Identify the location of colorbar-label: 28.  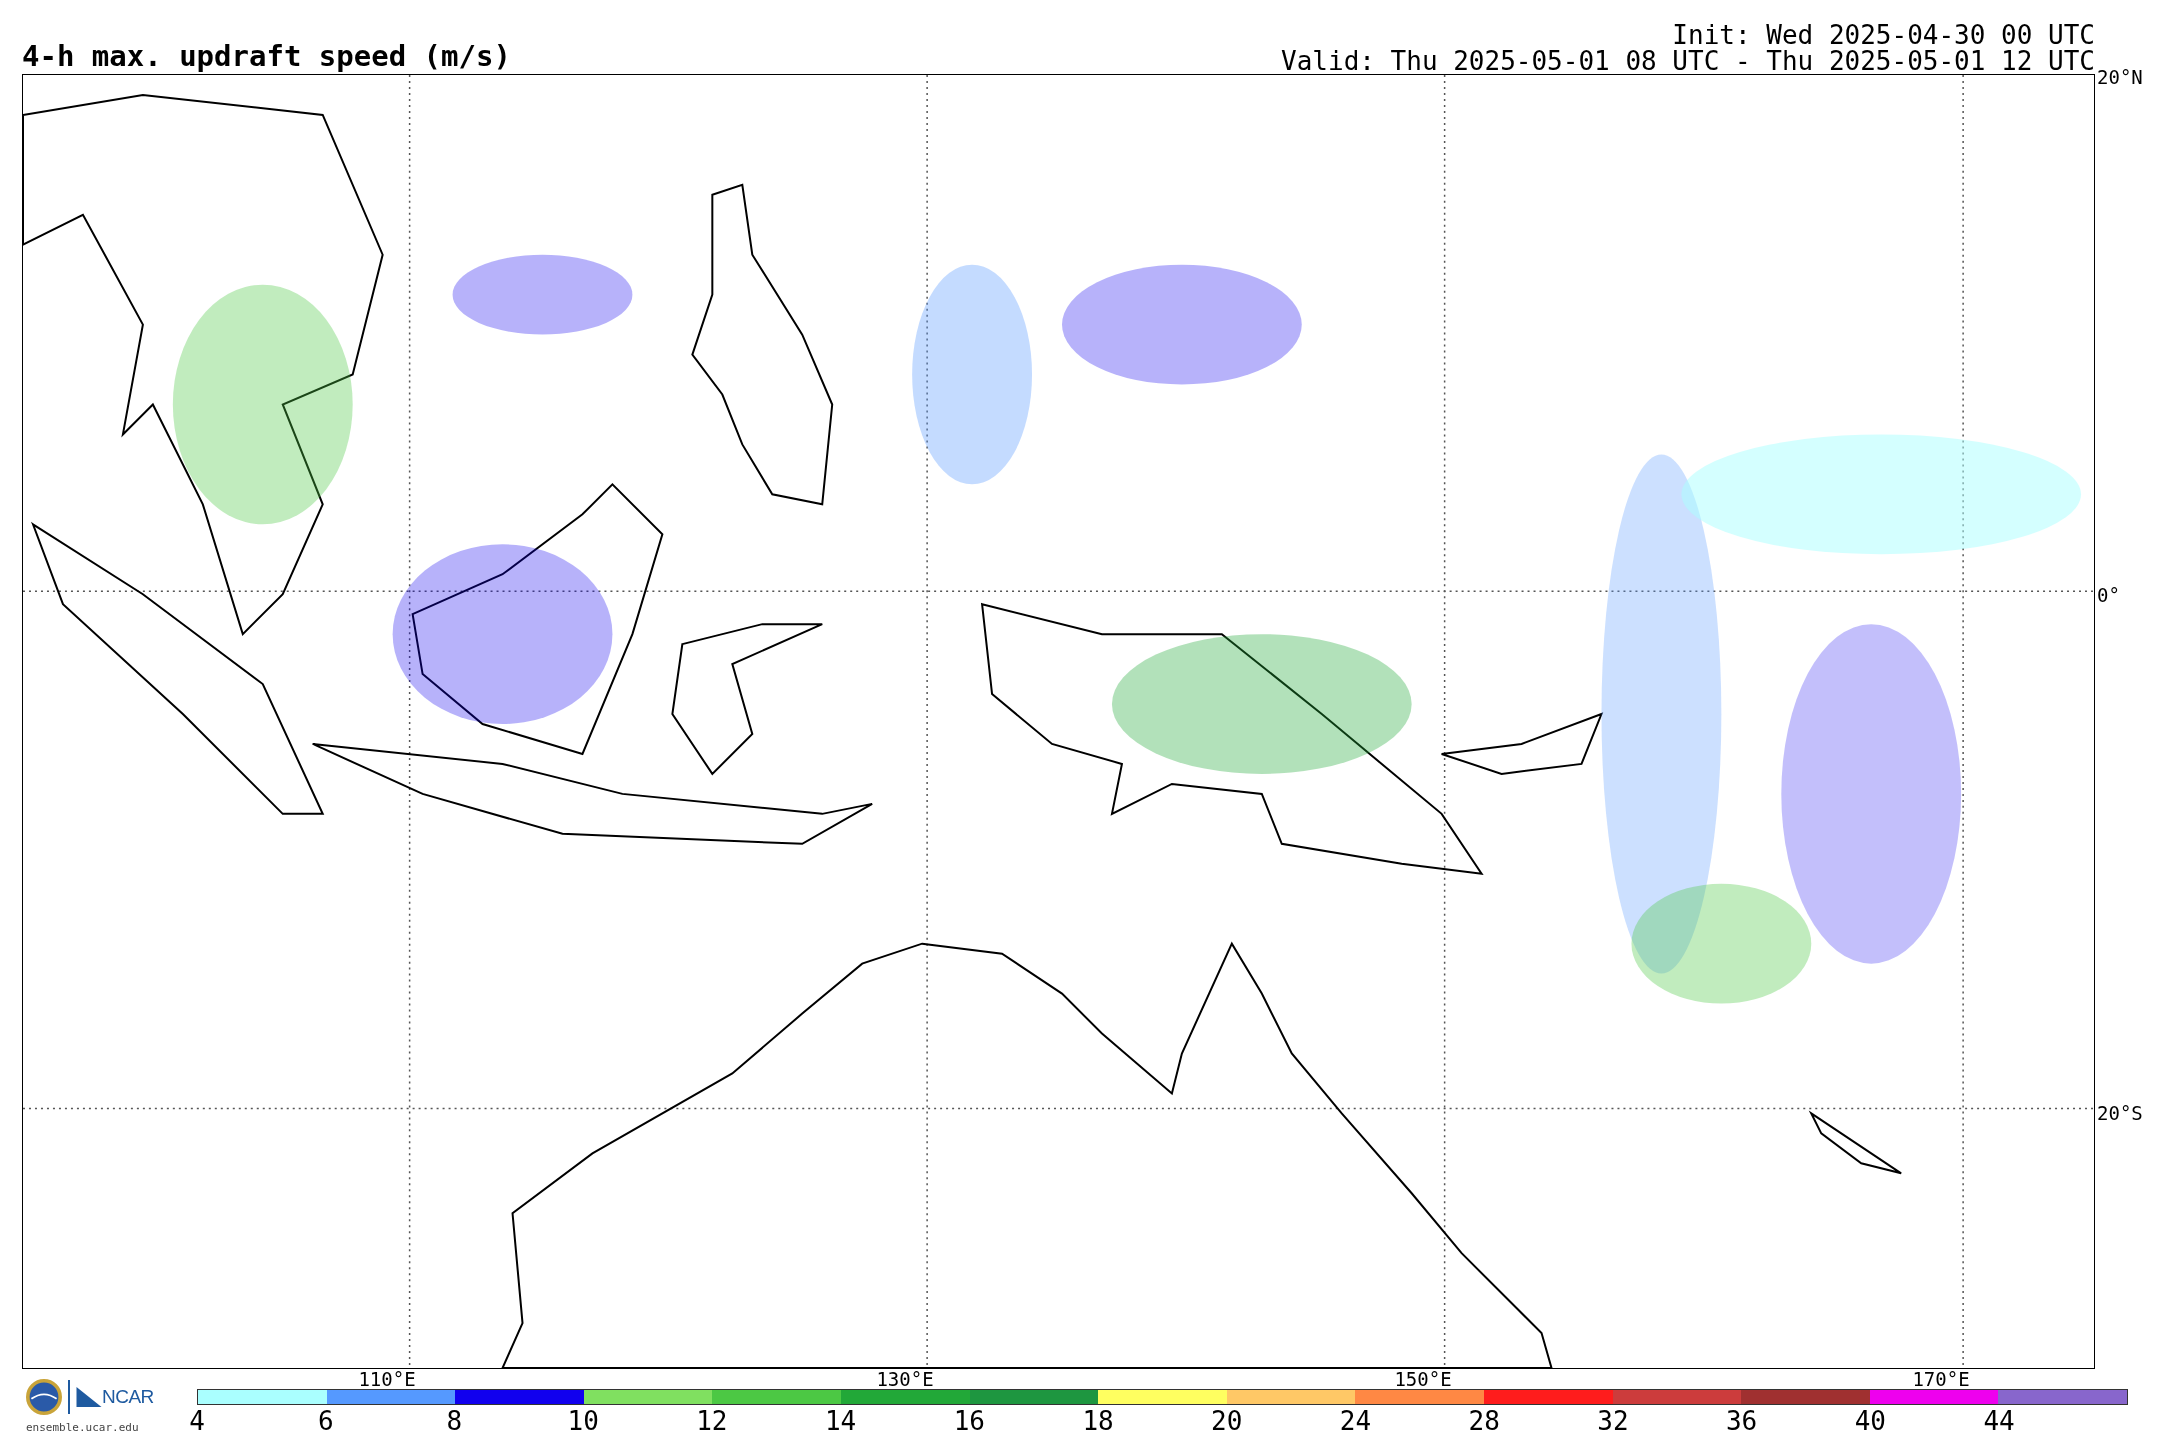
(1484, 1419).